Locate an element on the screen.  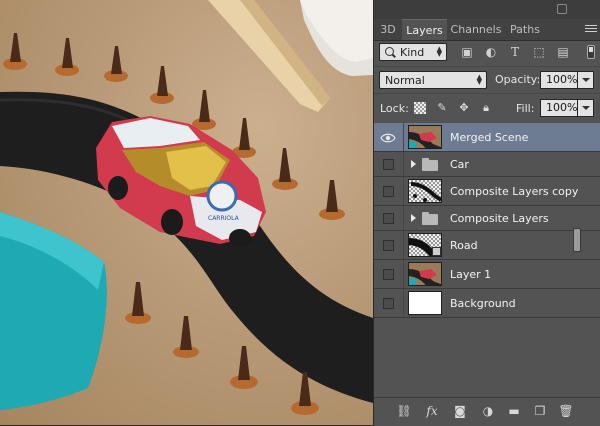
panel-menu-icon is located at coordinates (591, 29).